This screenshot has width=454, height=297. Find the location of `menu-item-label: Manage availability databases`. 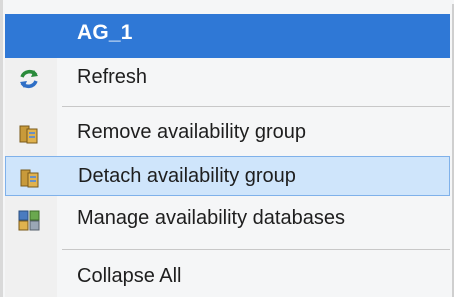

menu-item-label: Manage availability databases is located at coordinates (211, 218).